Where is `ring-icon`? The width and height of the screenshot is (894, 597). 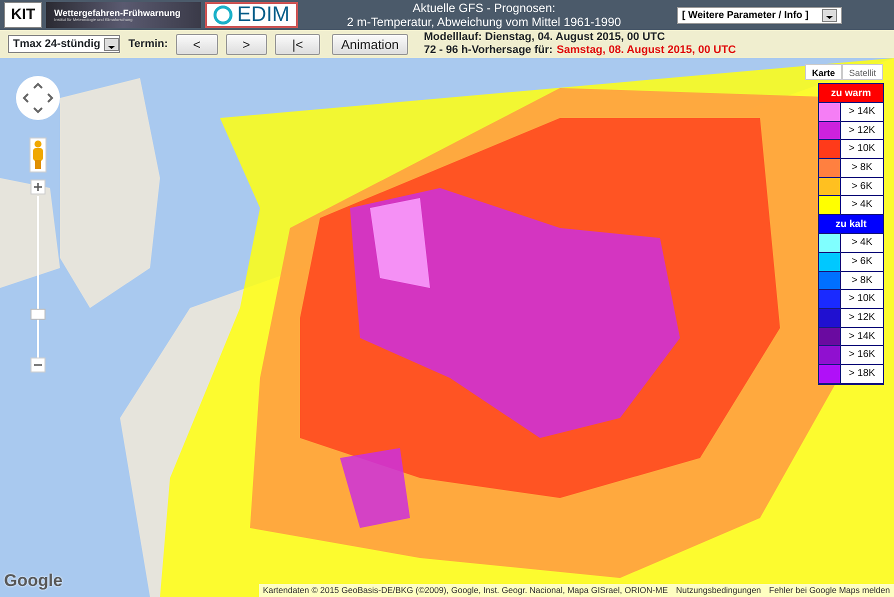
ring-icon is located at coordinates (223, 15).